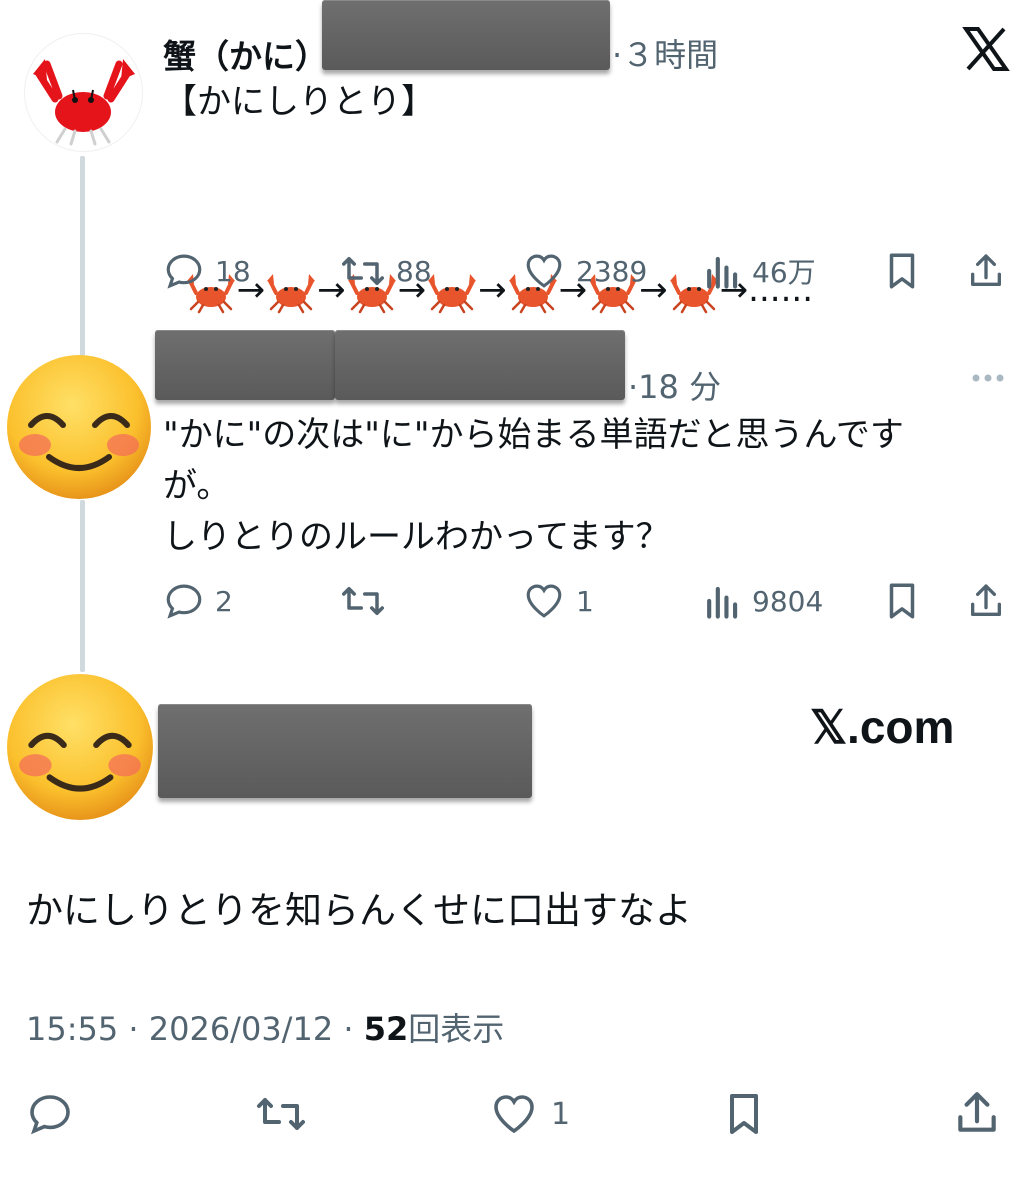  Describe the element at coordinates (195, 1029) in the screenshot. I see `tweet-timestamp: 15:55 · 2026/03/12 ·` at that location.